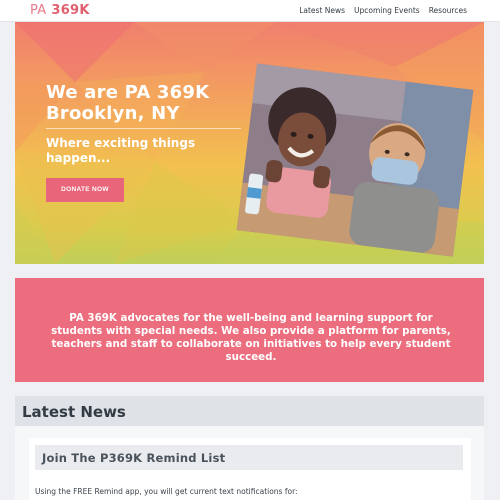 This screenshot has width=500, height=500. What do you see at coordinates (128, 103) in the screenshot?
I see `hero-title: We are PA 369K Brooklyn, NY` at bounding box center [128, 103].